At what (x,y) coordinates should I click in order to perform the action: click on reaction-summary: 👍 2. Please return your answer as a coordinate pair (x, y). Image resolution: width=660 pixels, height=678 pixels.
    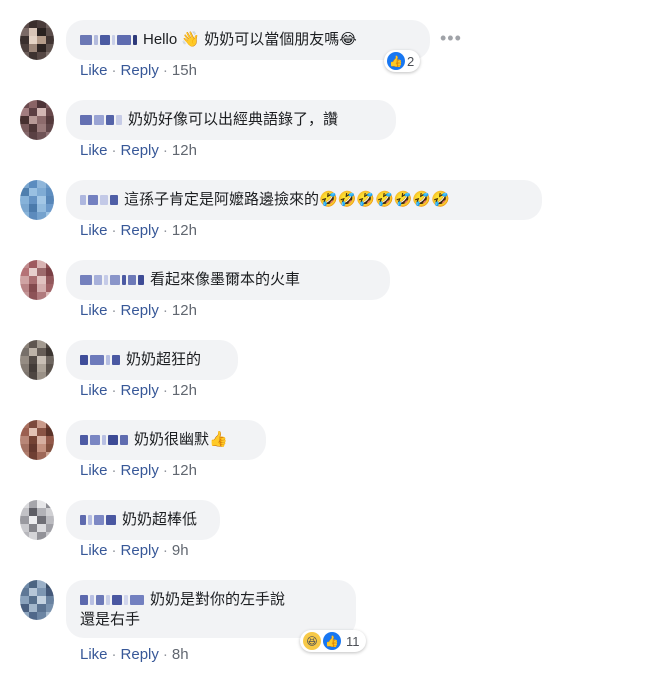
    Looking at the image, I should click on (402, 61).